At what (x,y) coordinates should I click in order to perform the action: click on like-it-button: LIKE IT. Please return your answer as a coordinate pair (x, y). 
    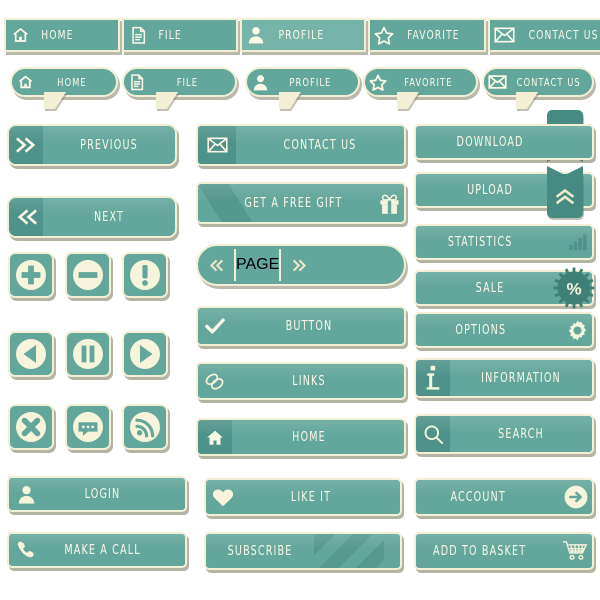
    Looking at the image, I should click on (303, 497).